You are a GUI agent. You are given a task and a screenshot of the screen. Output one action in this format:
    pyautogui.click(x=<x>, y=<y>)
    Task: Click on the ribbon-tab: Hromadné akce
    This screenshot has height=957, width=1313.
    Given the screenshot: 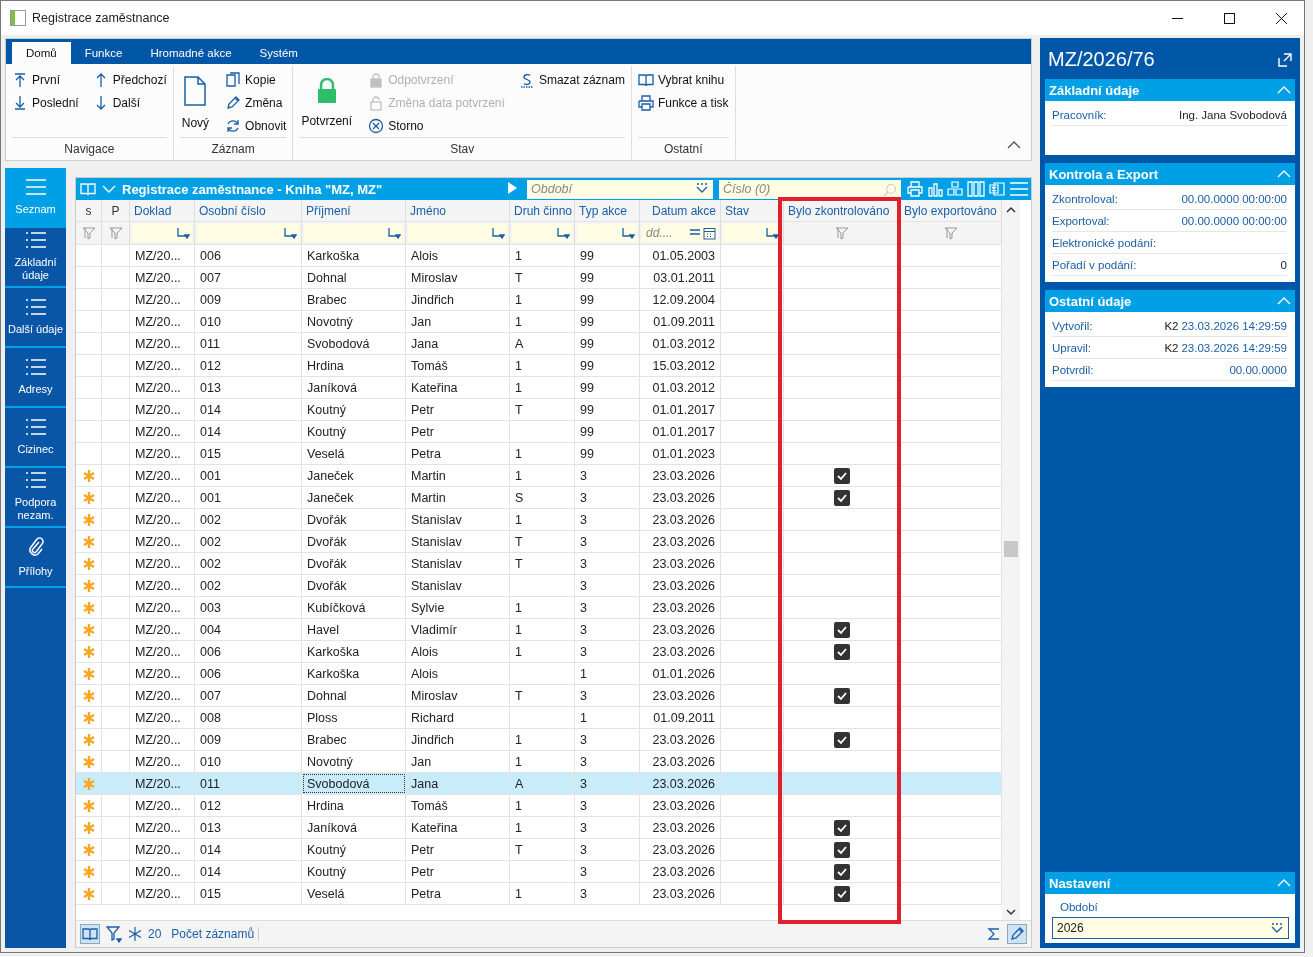 What is the action you would take?
    pyautogui.click(x=191, y=53)
    